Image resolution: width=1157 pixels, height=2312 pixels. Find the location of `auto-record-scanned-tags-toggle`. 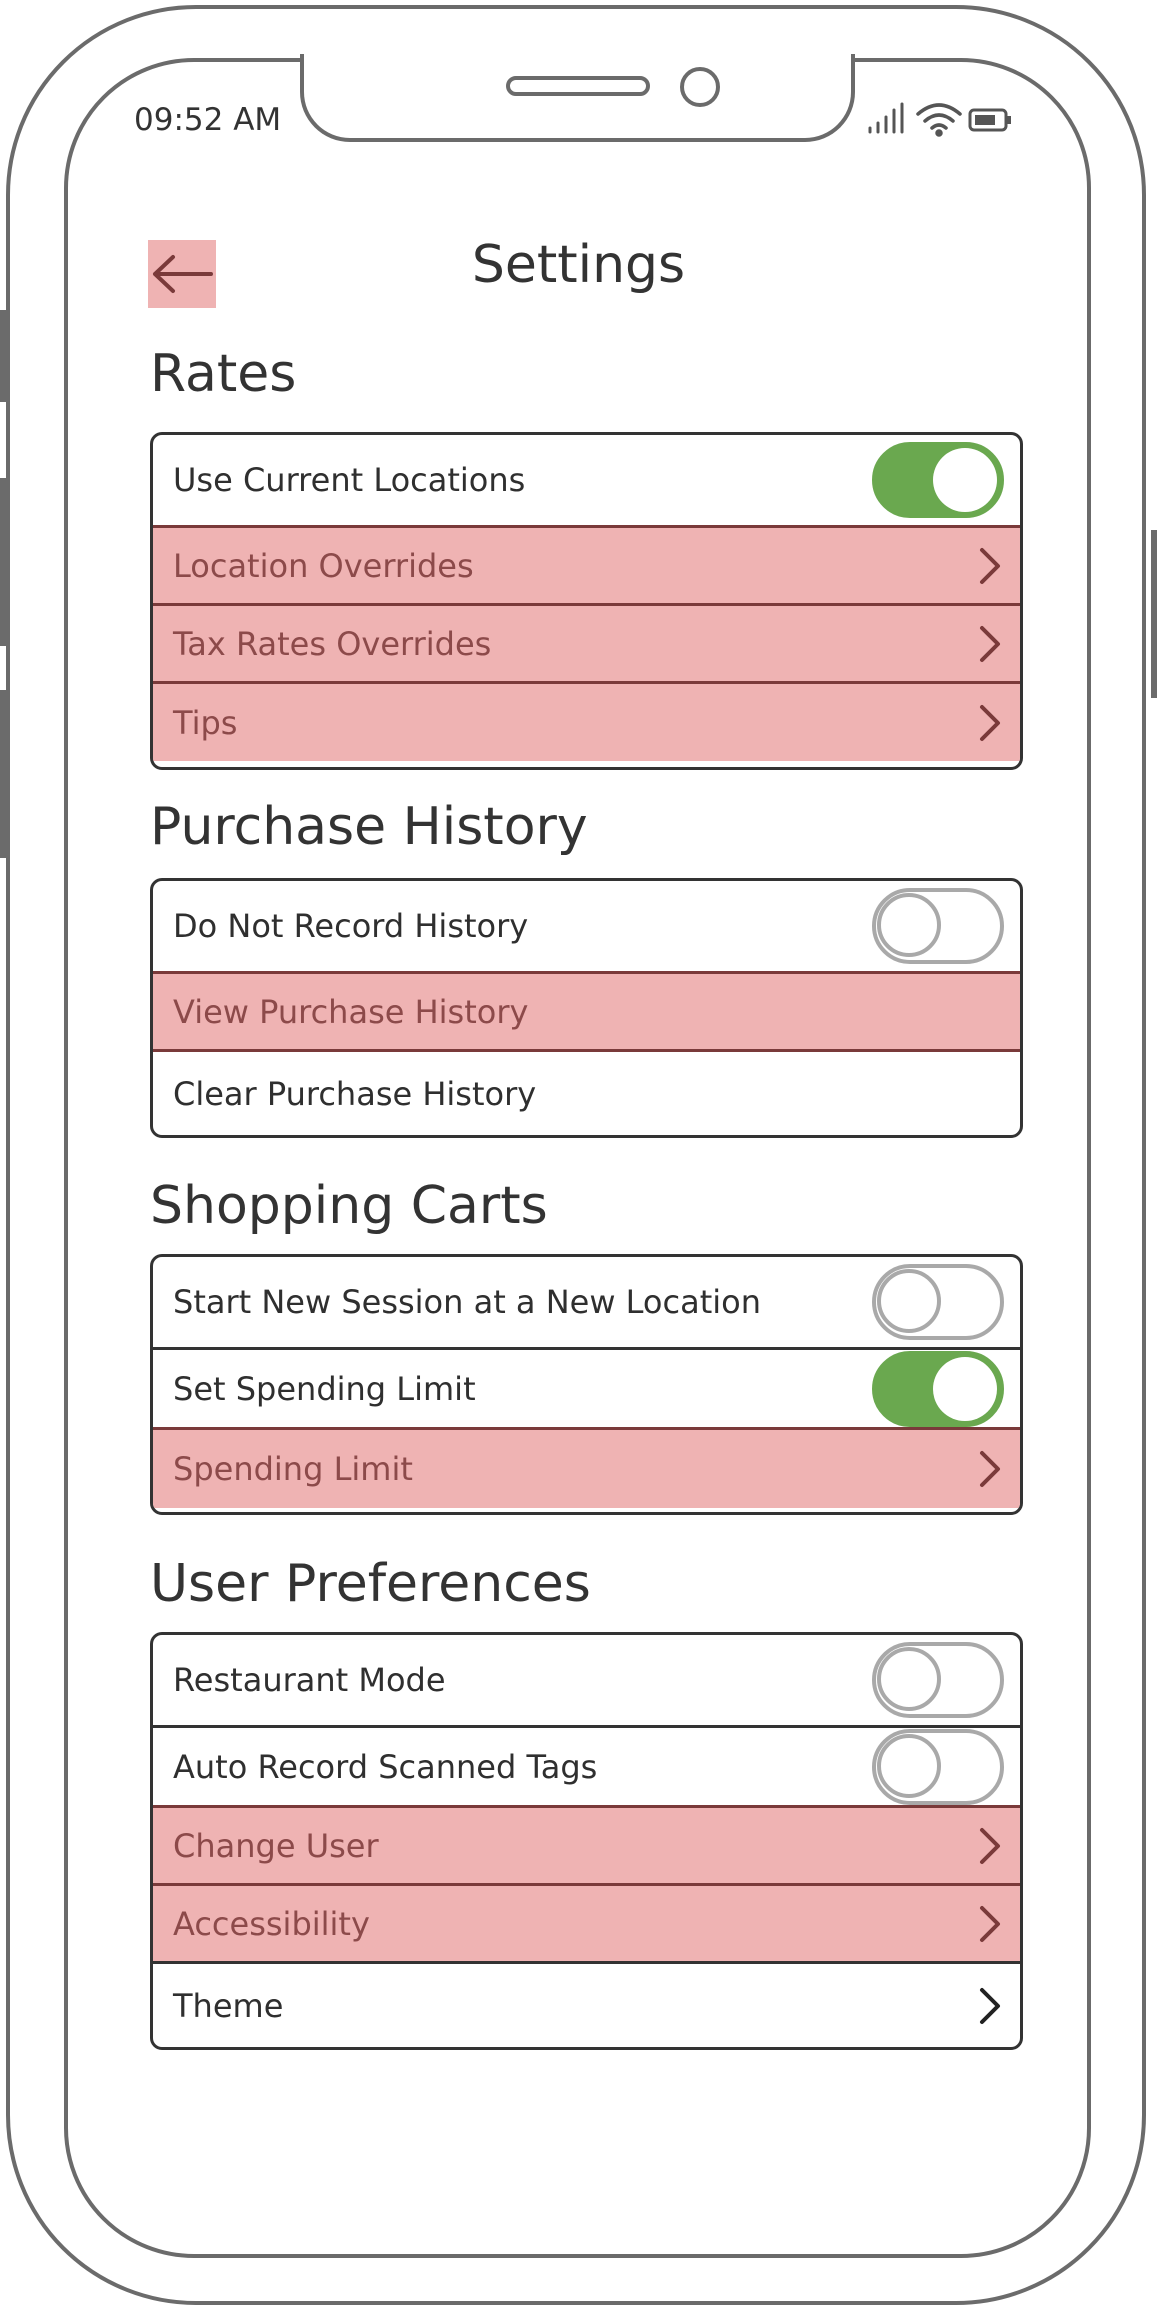

auto-record-scanned-tags-toggle is located at coordinates (938, 1766).